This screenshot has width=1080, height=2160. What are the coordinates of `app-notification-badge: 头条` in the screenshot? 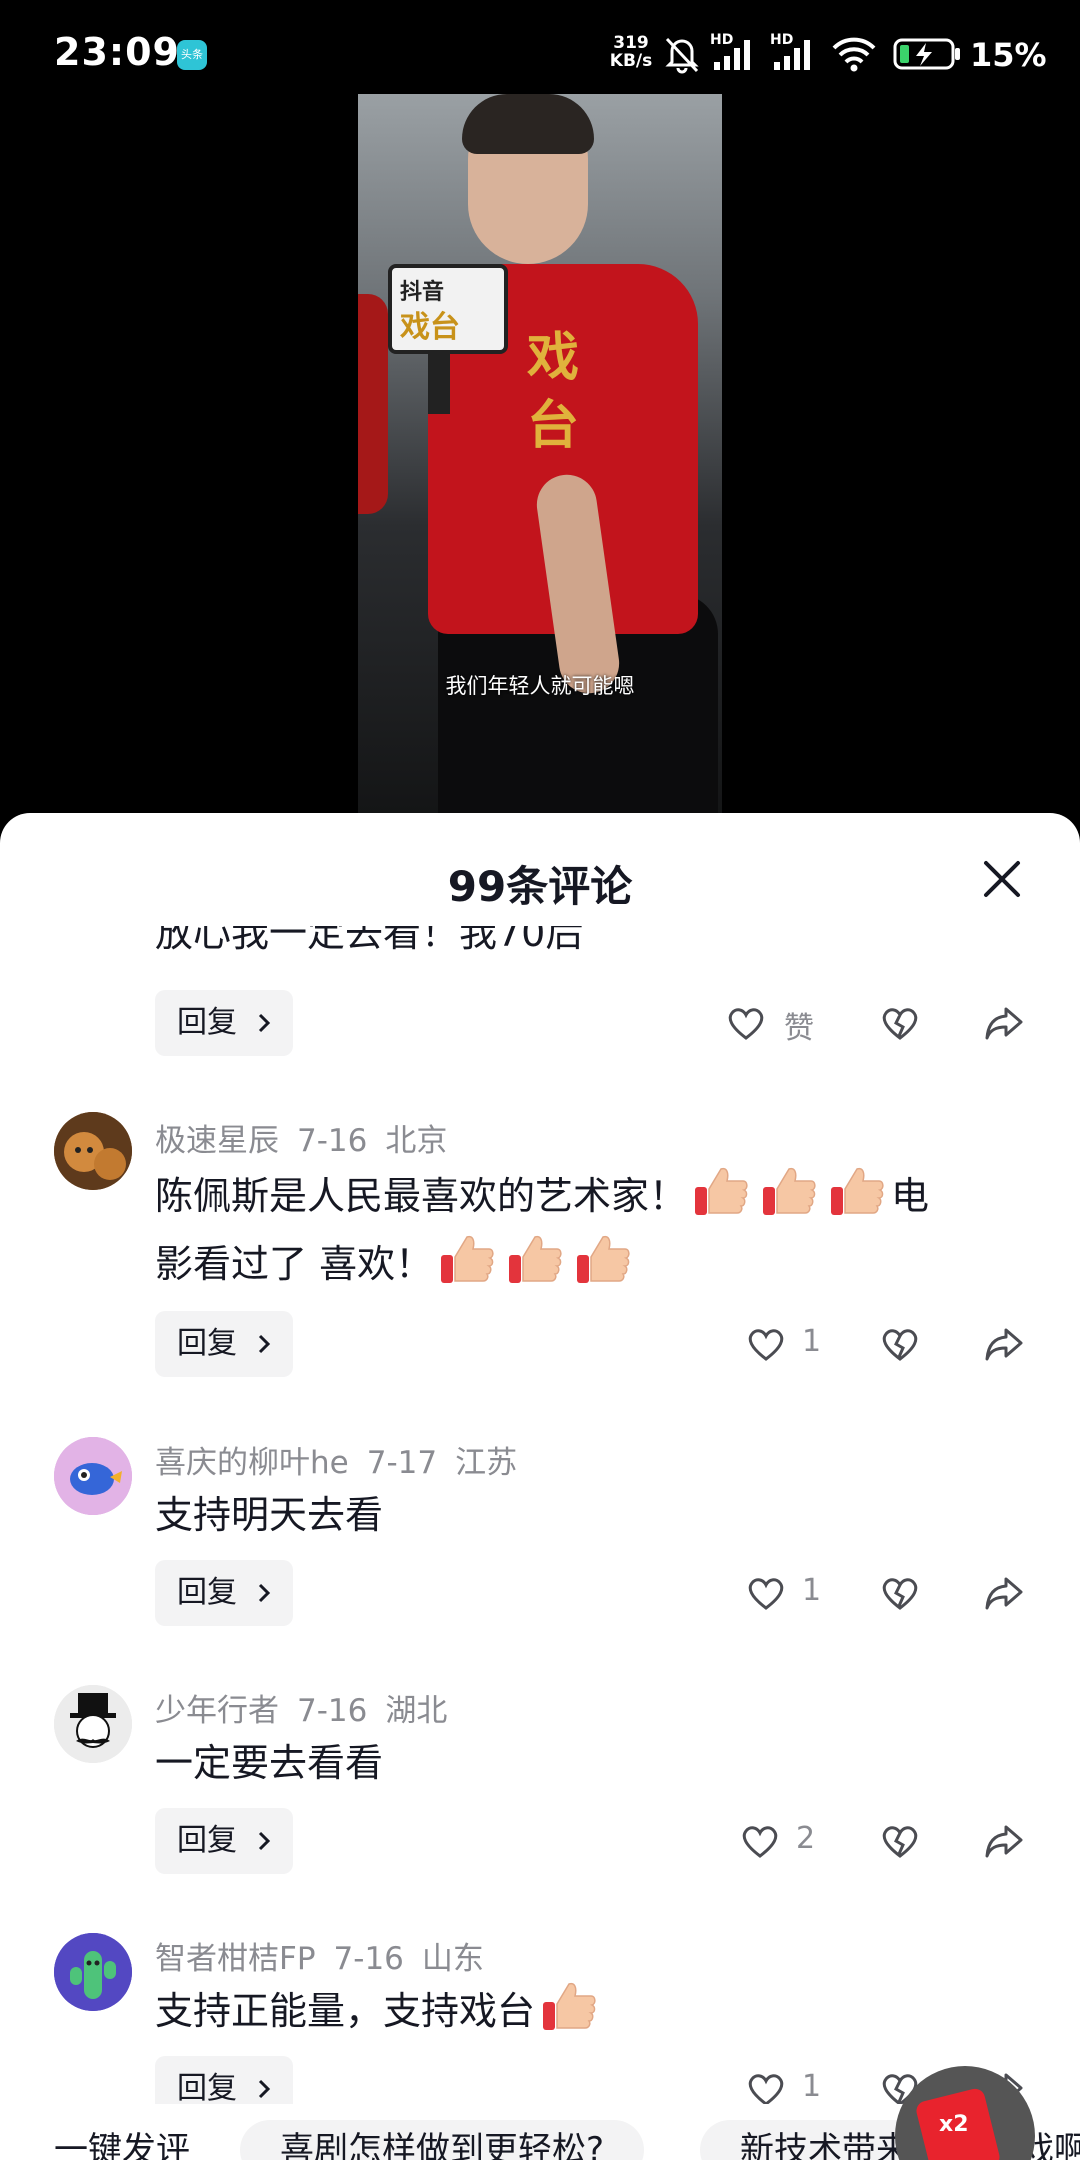 It's located at (192, 55).